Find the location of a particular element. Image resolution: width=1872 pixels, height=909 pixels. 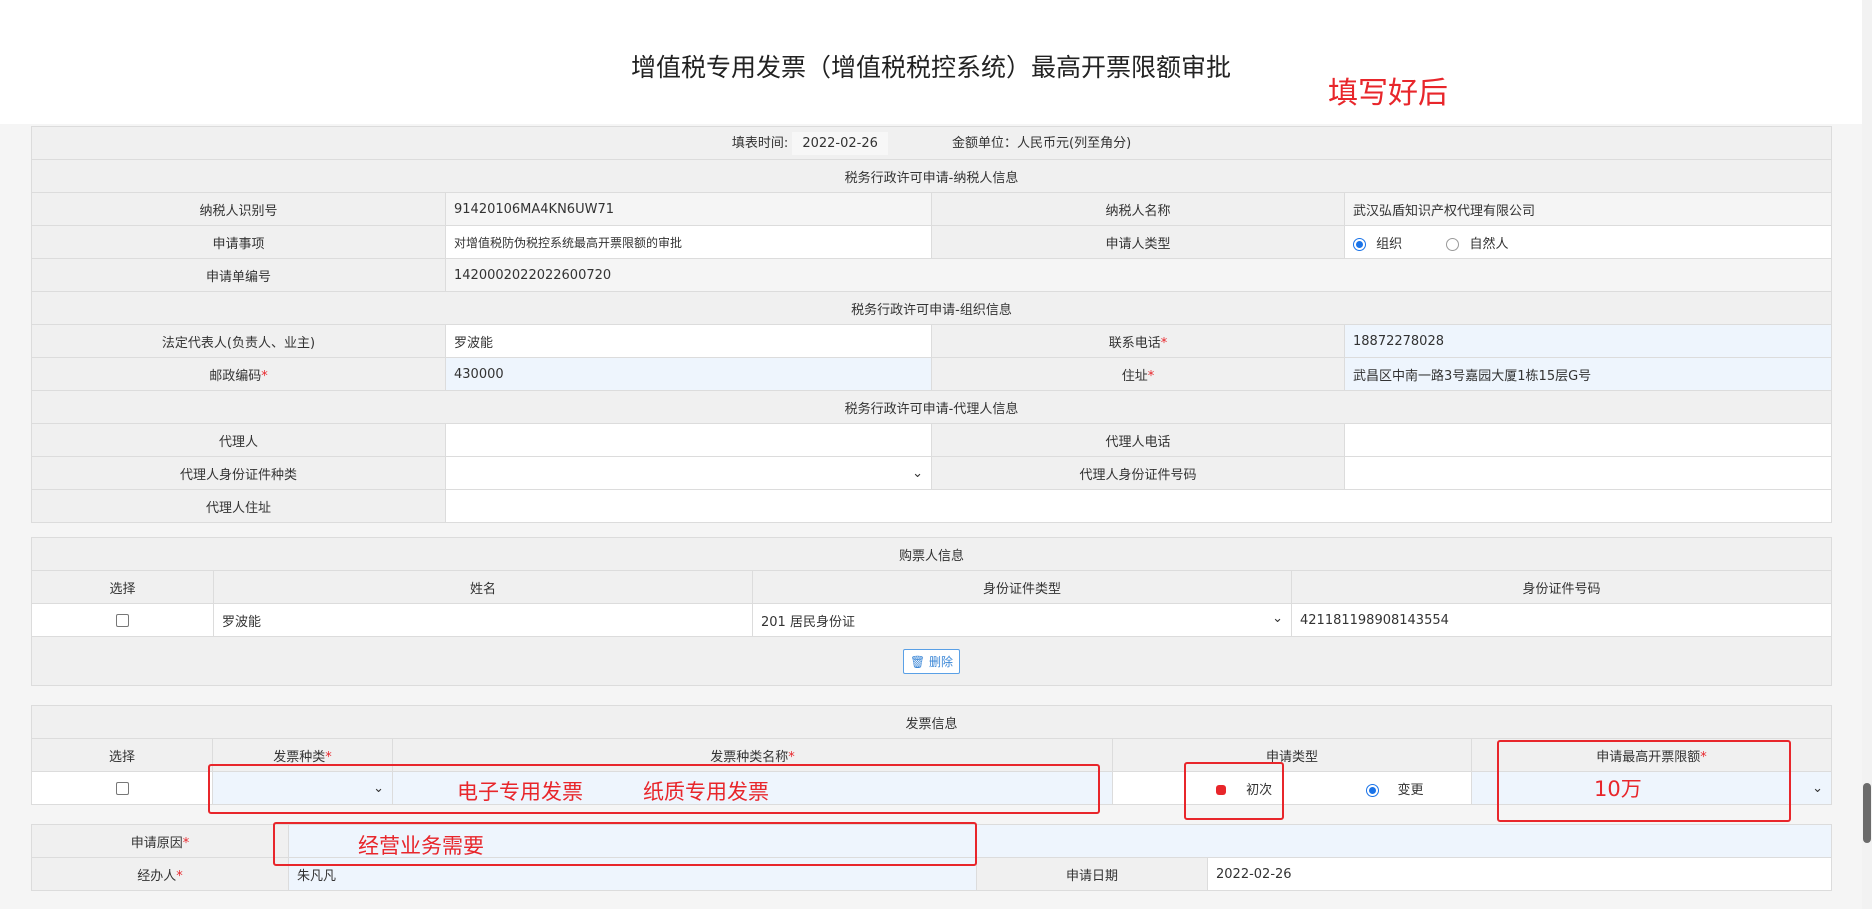

invoice-col-select: 选择 is located at coordinates (122, 755).